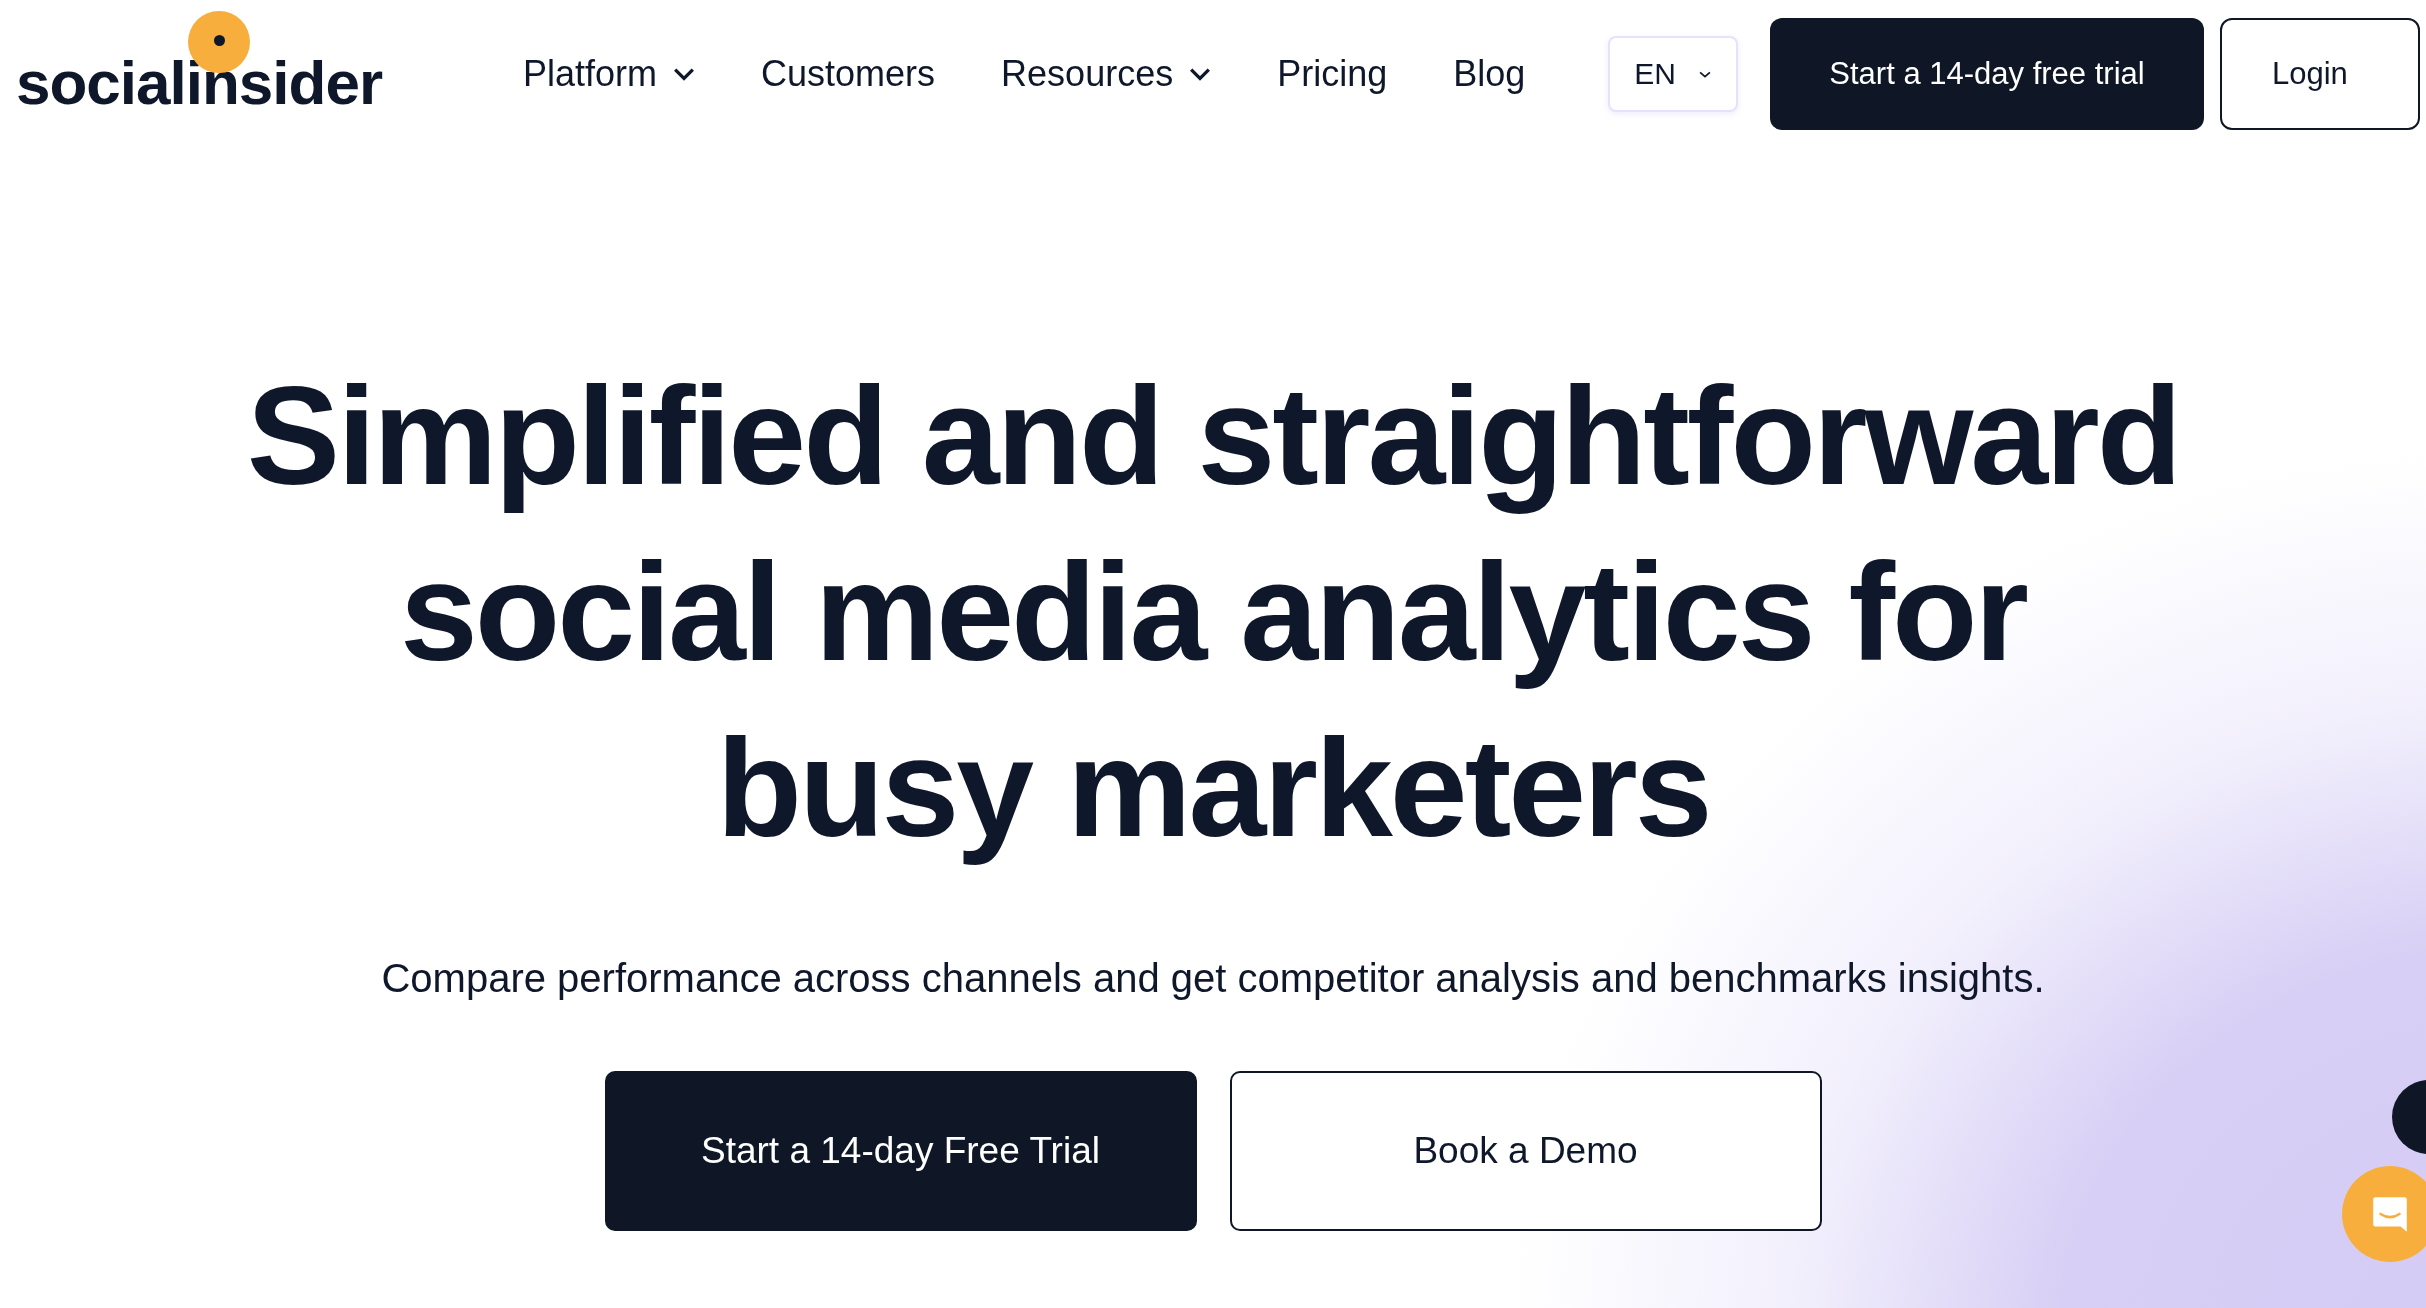  What do you see at coordinates (1673, 74) in the screenshot?
I see `language-dropdown: EN` at bounding box center [1673, 74].